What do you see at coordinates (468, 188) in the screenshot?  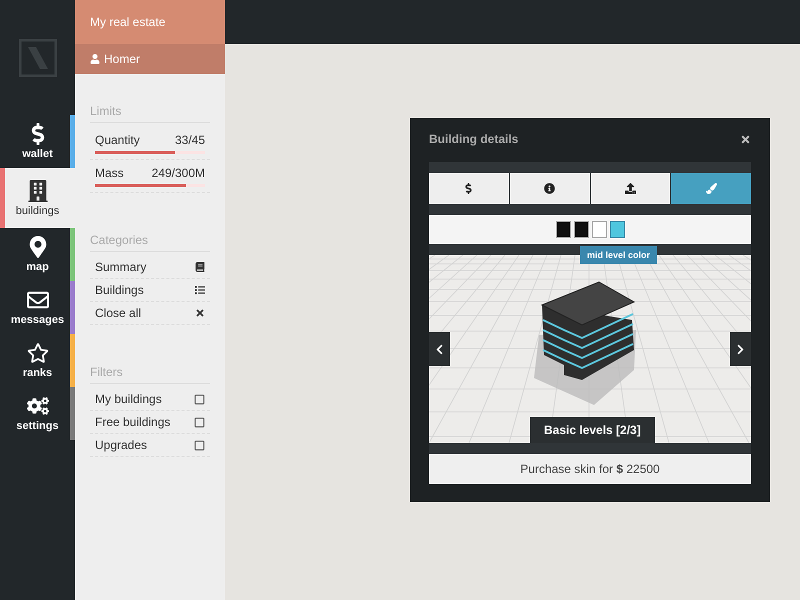 I see `dollar-icon` at bounding box center [468, 188].